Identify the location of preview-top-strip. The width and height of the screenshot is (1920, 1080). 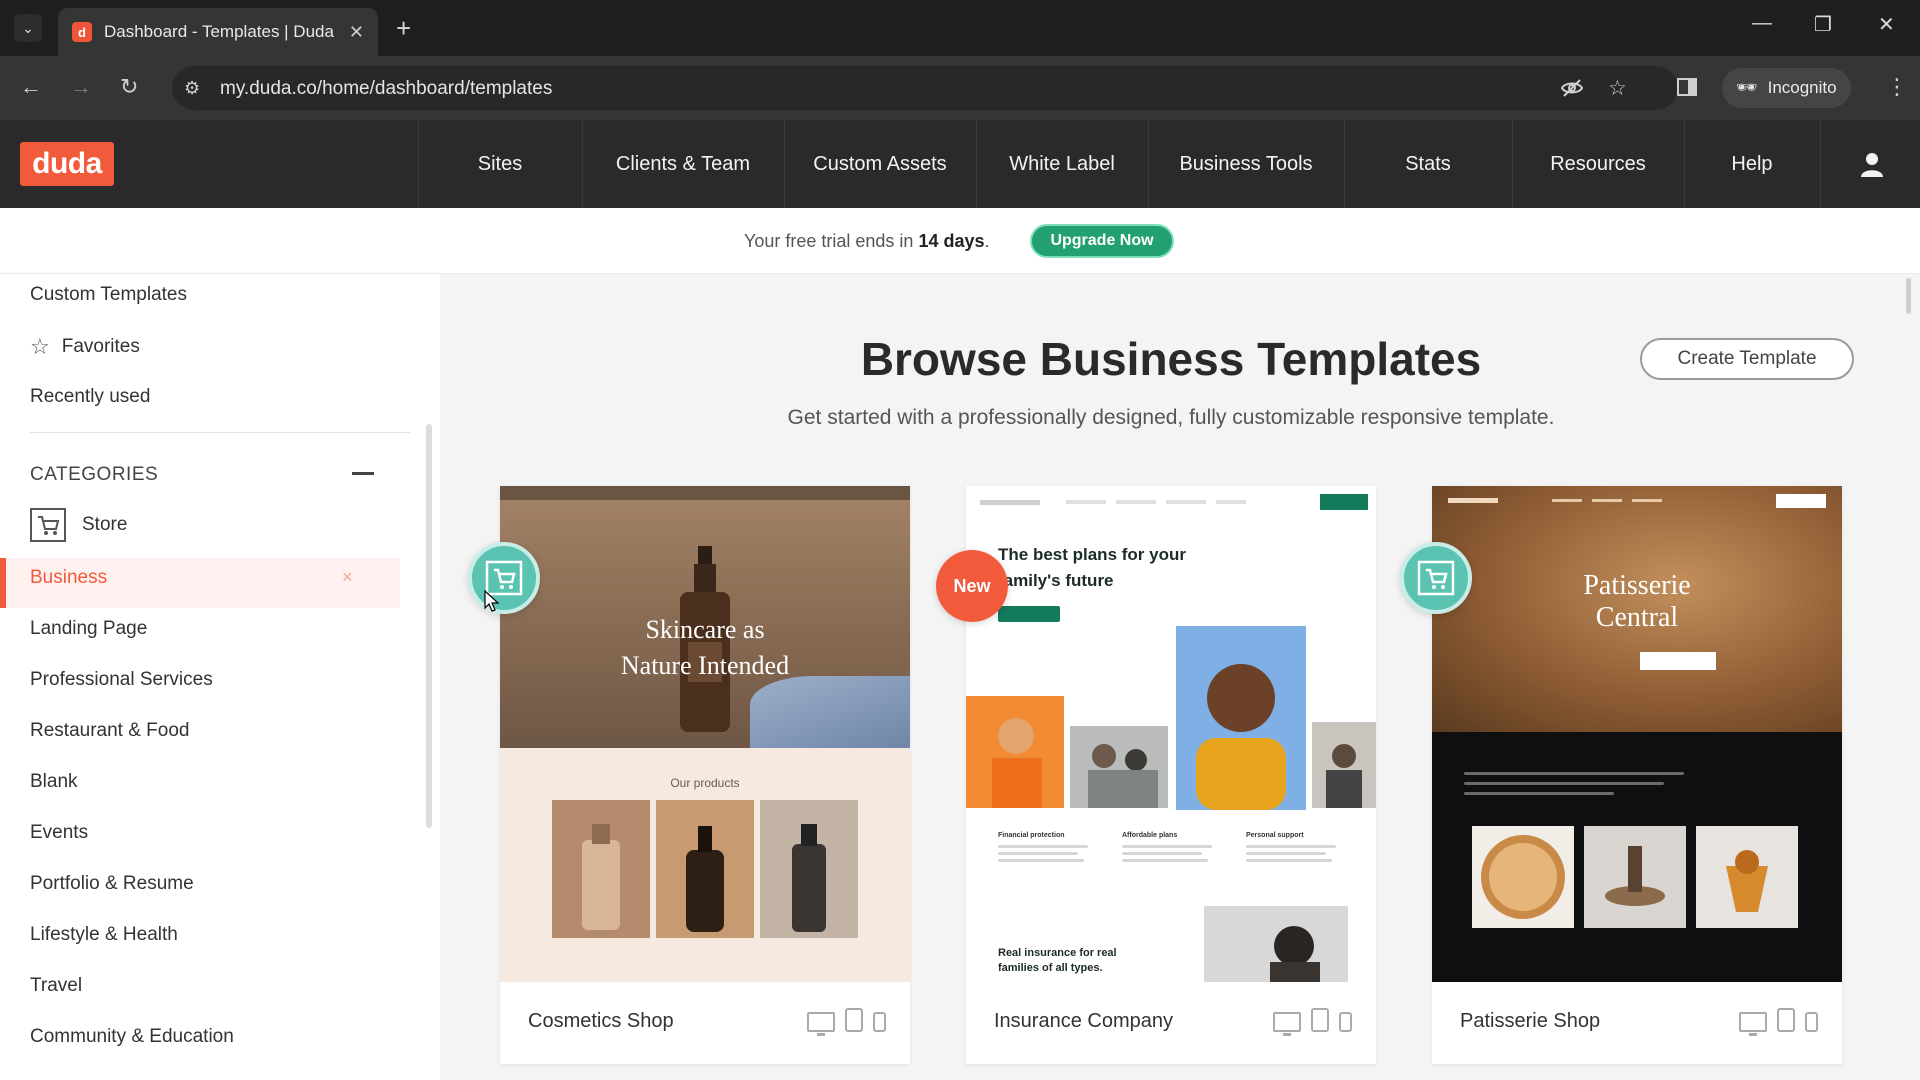
(705, 493).